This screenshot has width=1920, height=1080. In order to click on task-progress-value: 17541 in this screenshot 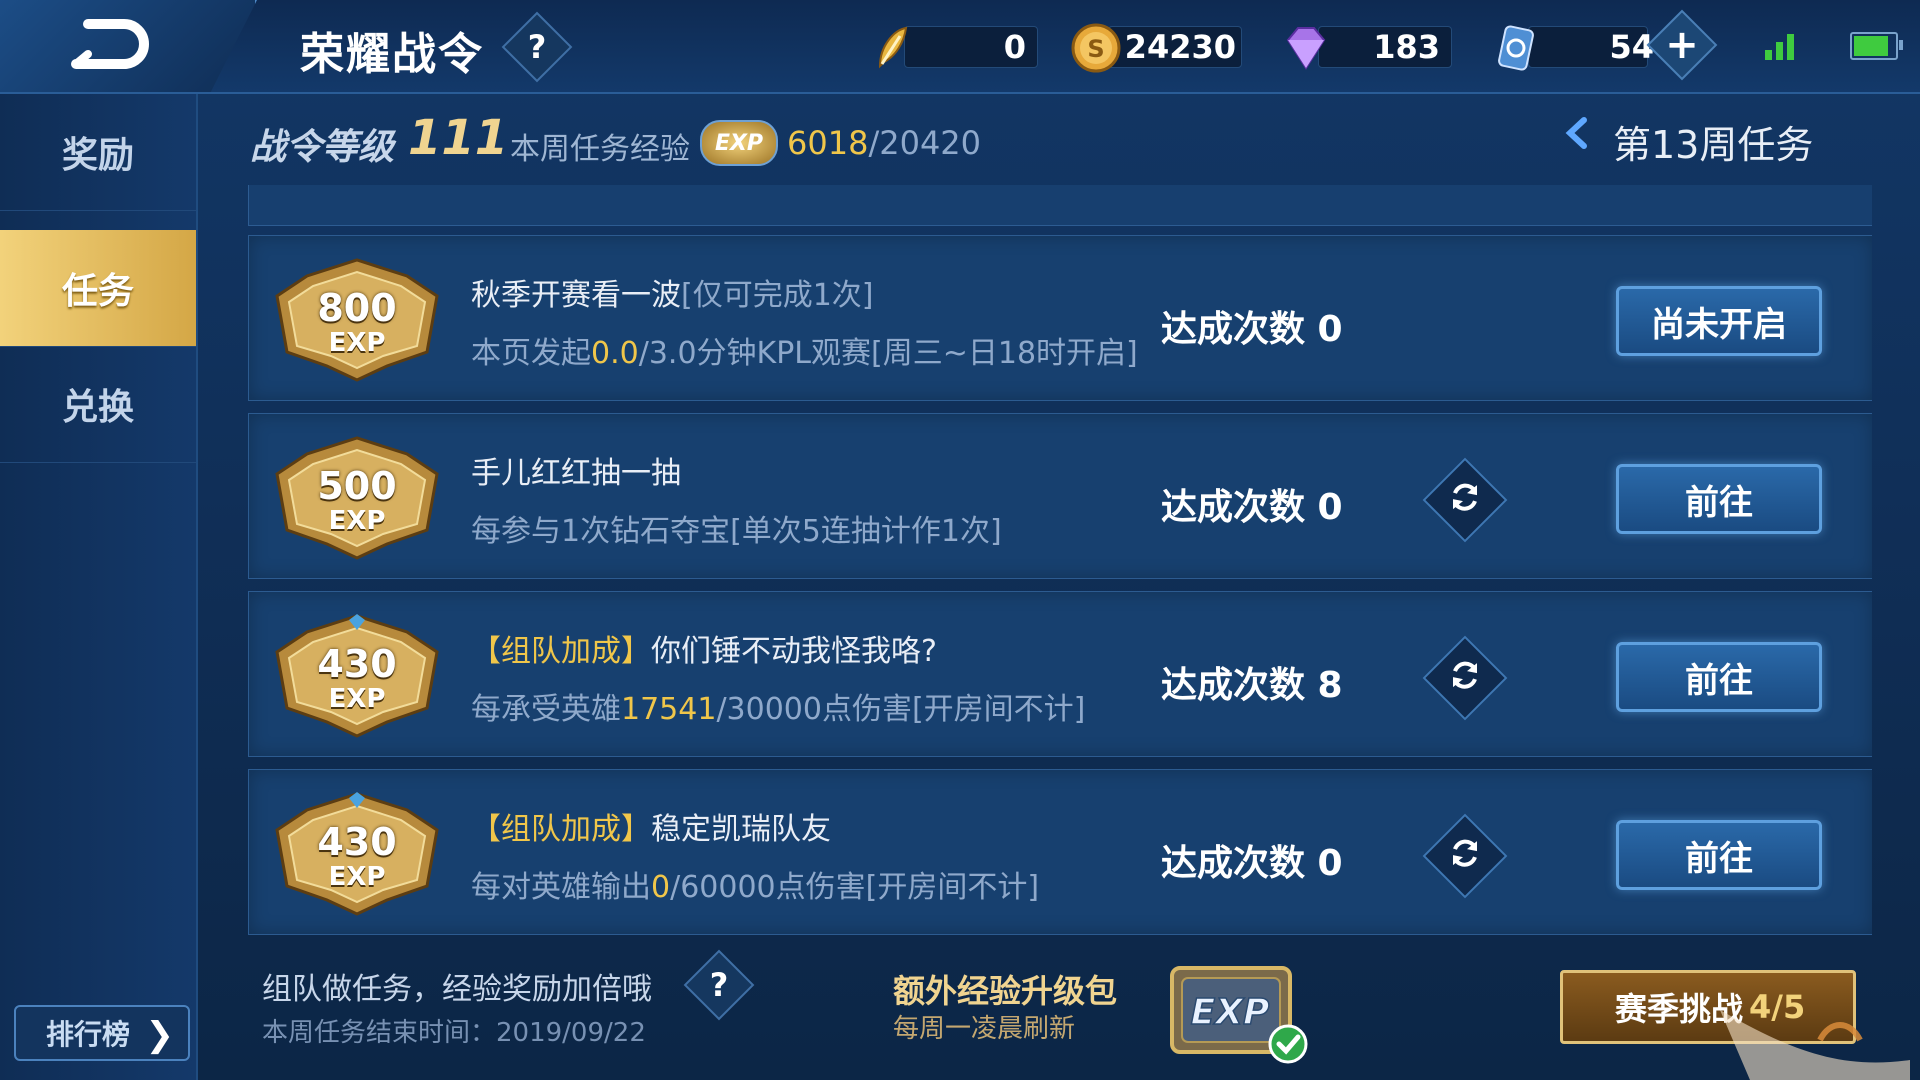, I will do `click(669, 709)`.